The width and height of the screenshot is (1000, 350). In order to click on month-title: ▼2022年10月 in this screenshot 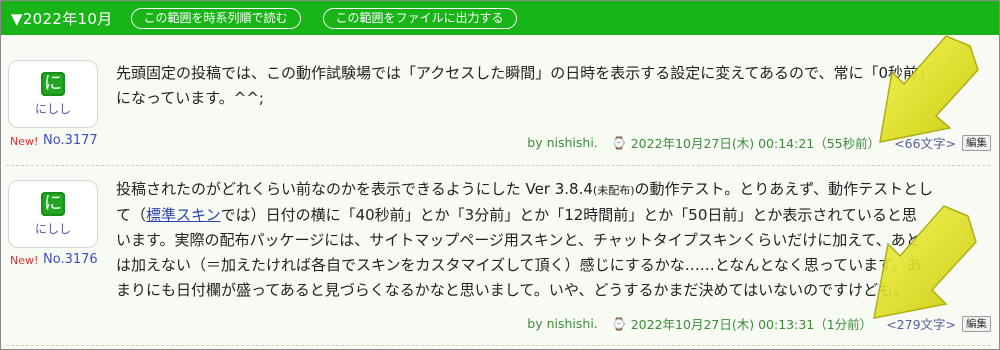, I will do `click(62, 18)`.